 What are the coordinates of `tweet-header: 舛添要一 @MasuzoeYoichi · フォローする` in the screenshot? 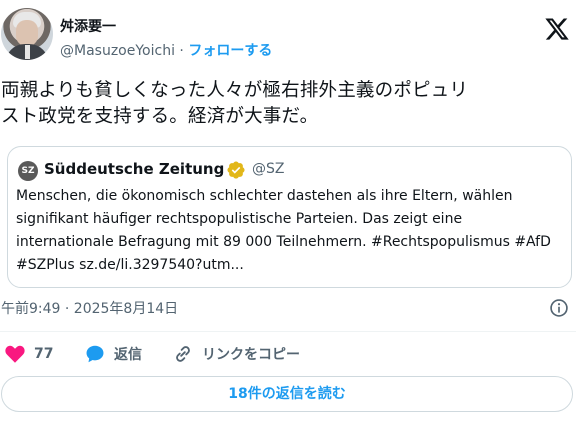 It's located at (288, 34).